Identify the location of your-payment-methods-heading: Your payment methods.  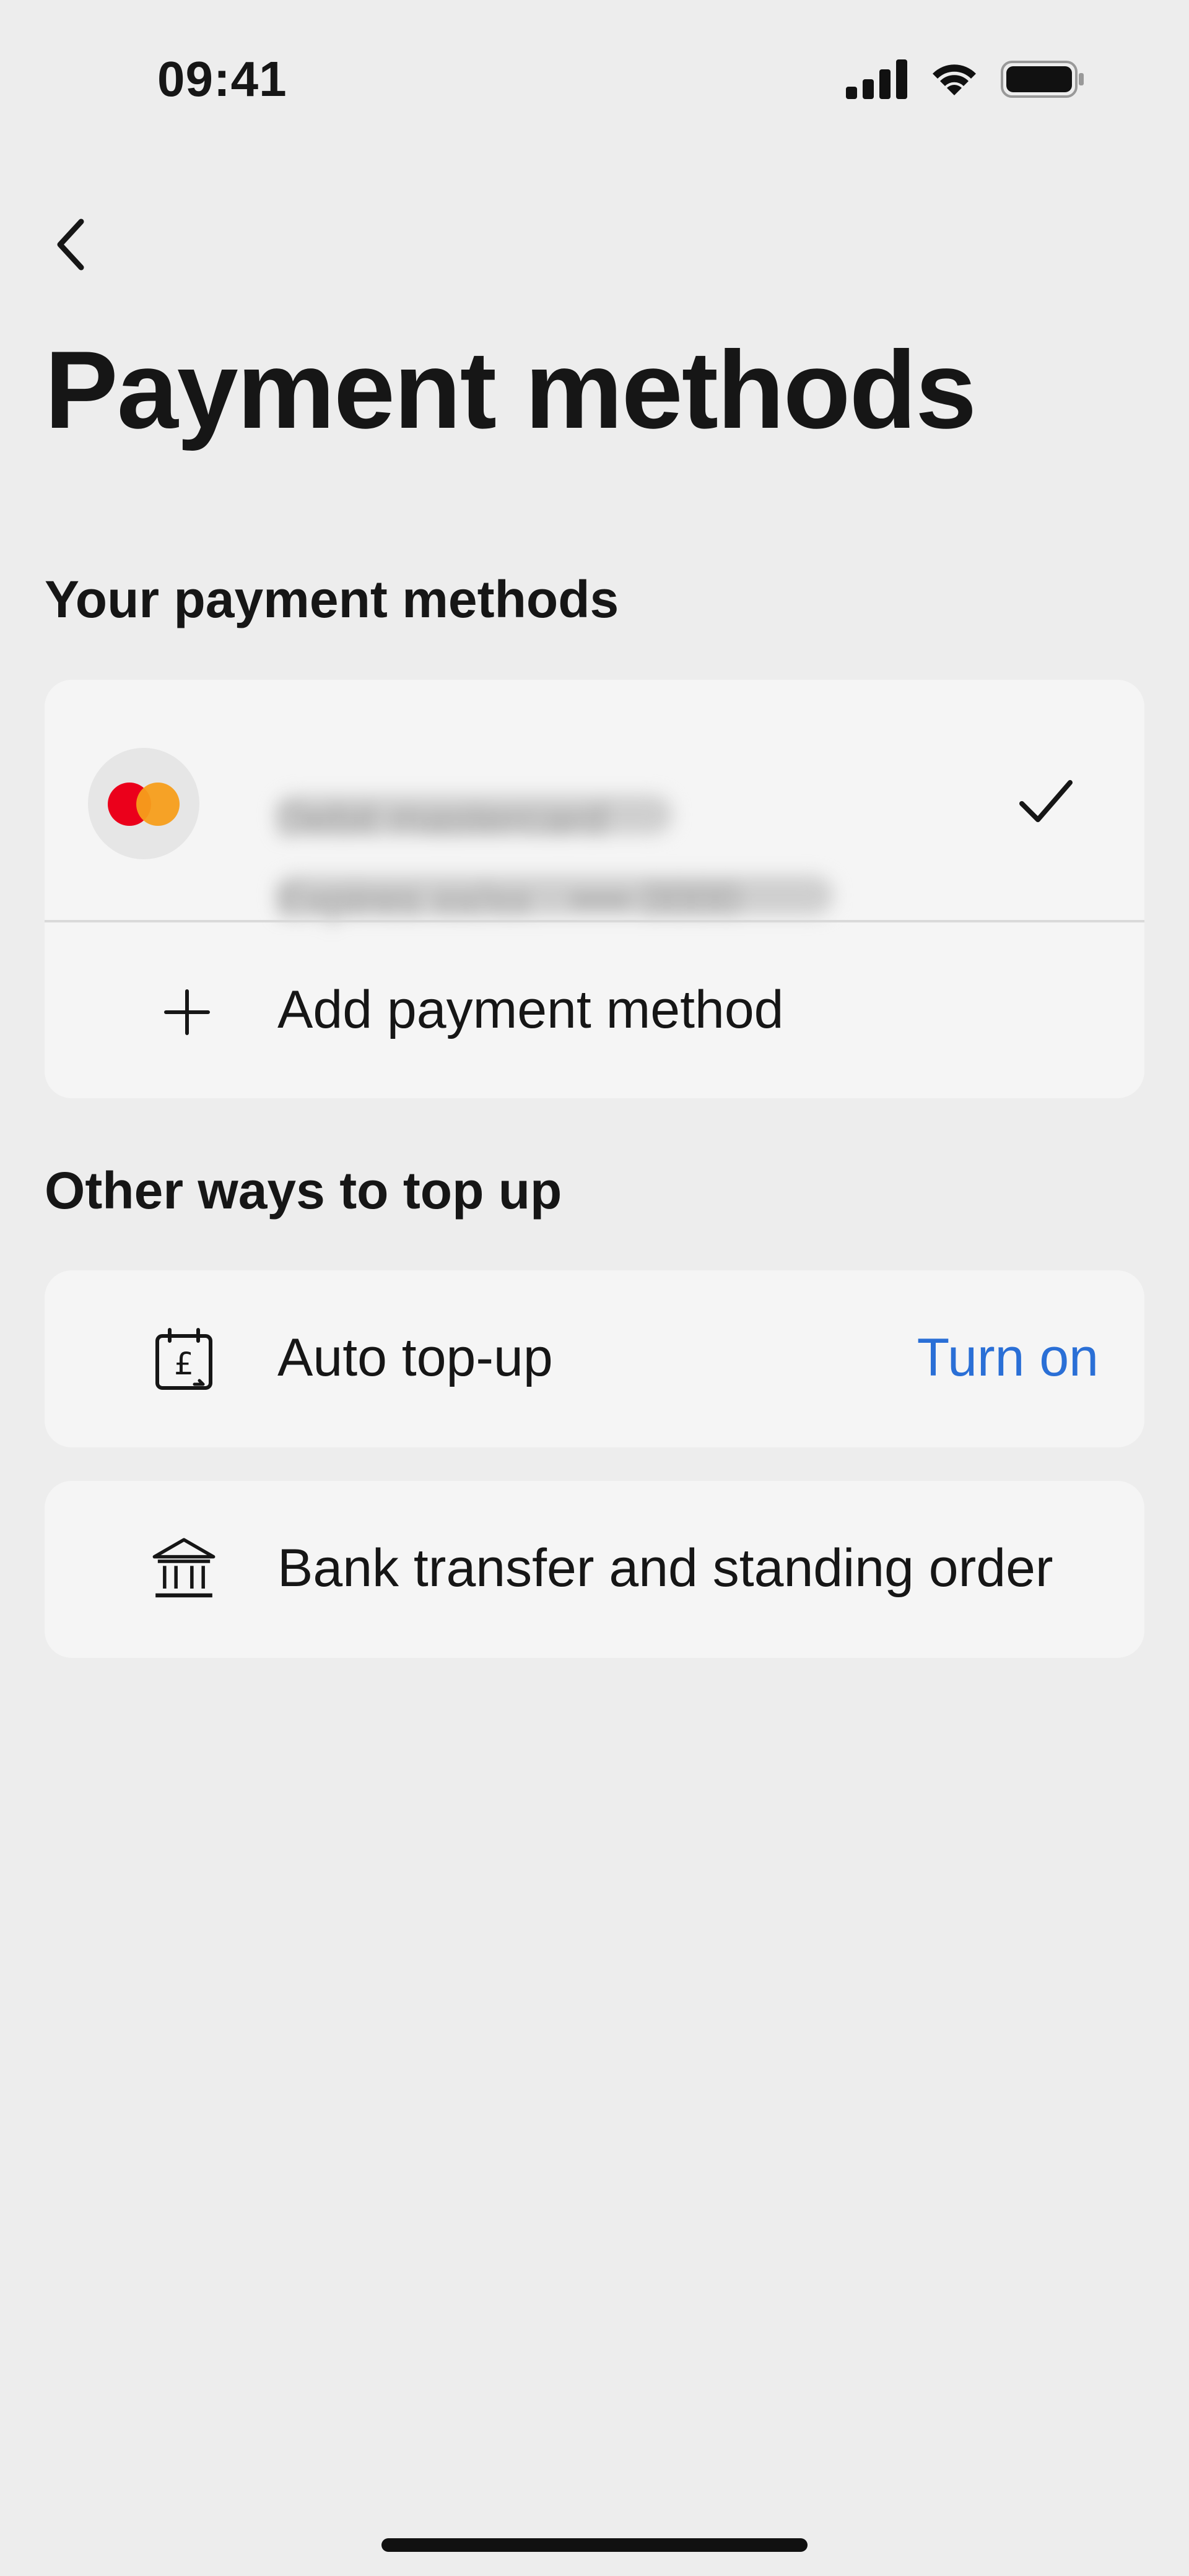
(332, 599).